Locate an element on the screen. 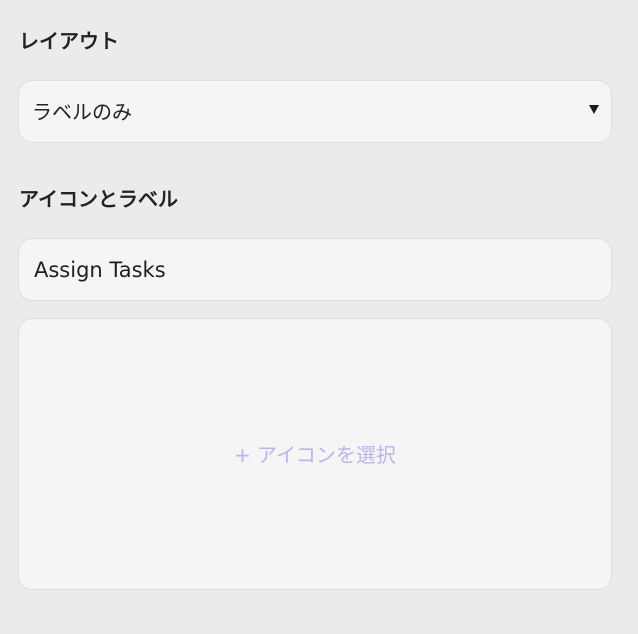  label-field-container is located at coordinates (315, 269).